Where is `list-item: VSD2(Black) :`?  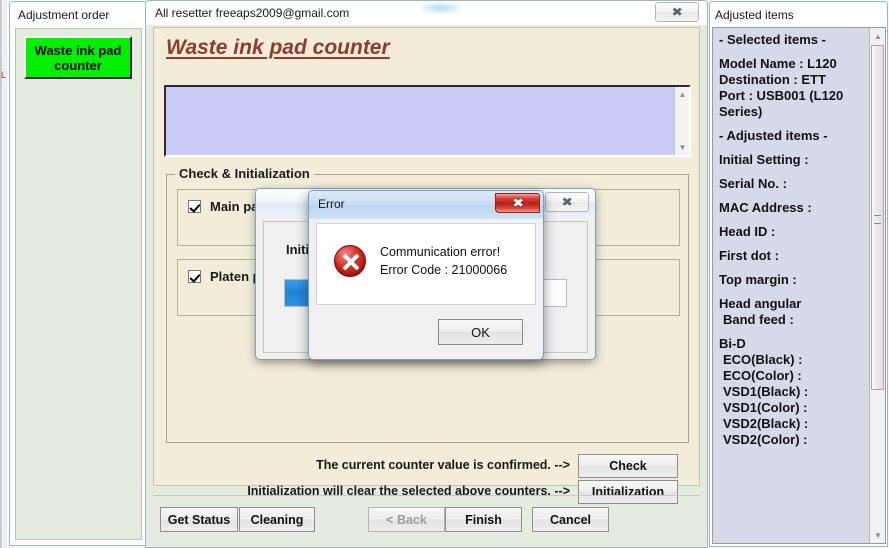
list-item: VSD2(Black) : is located at coordinates (766, 423).